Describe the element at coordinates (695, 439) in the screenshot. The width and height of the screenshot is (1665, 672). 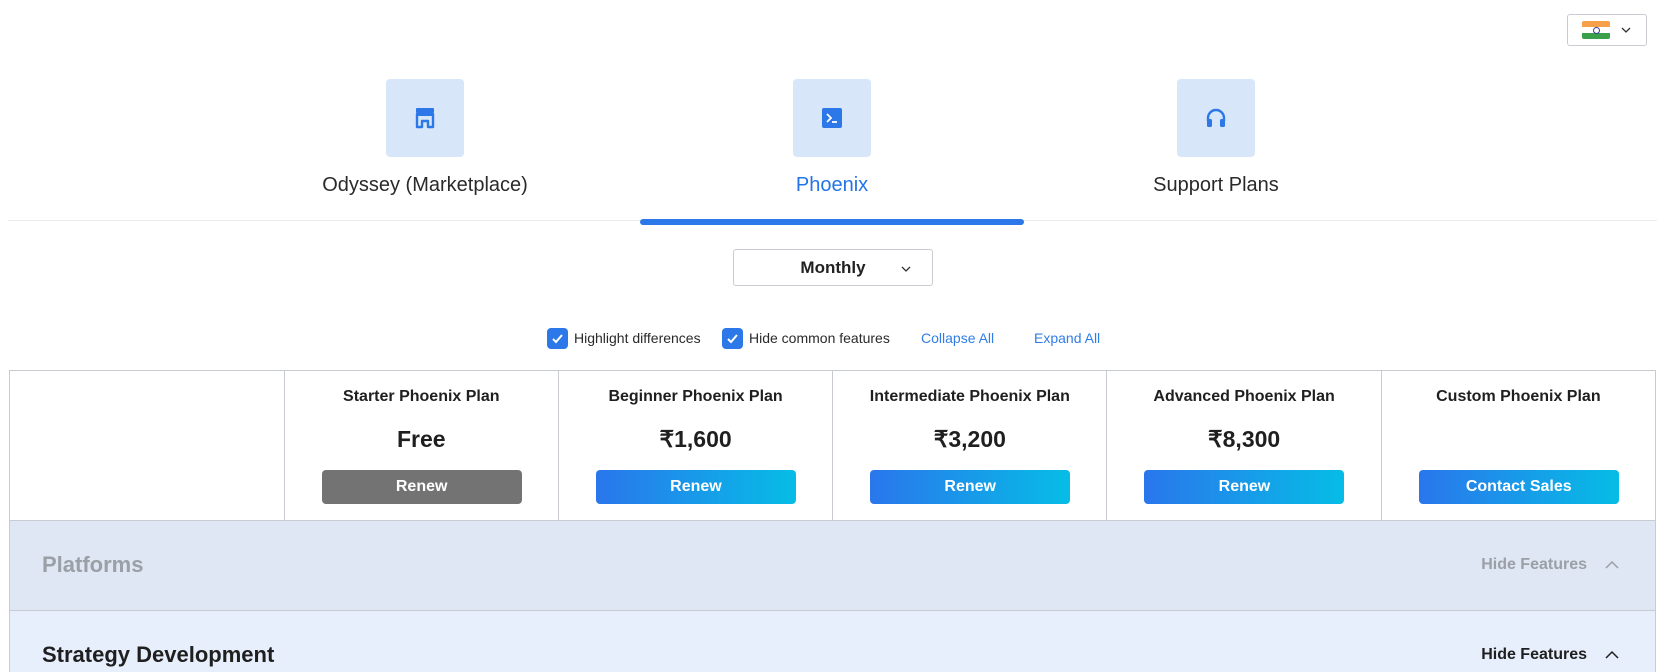
I see `plan-price: ₹1,600` at that location.